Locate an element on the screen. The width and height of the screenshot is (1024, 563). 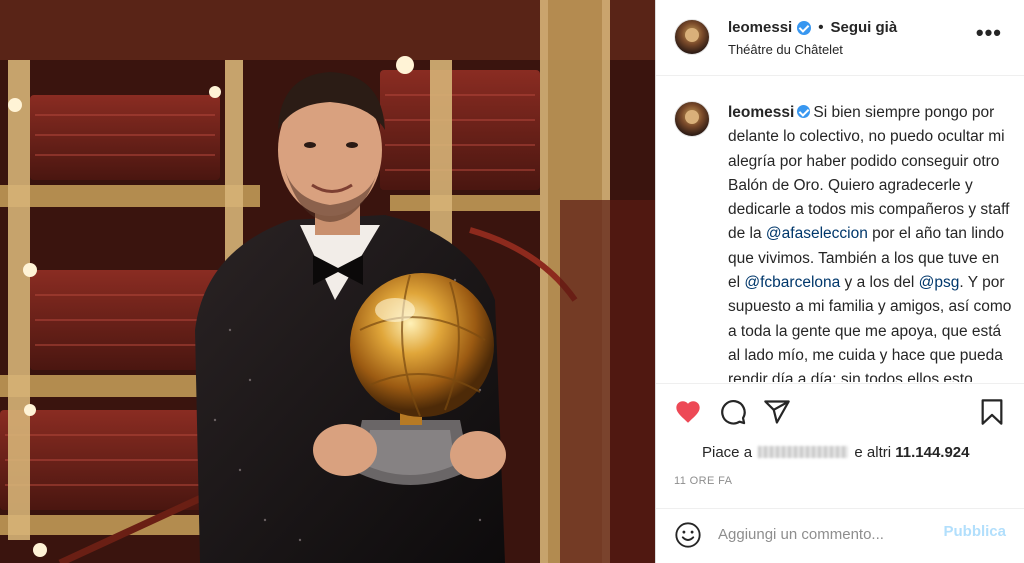
comment-icon is located at coordinates (733, 412).